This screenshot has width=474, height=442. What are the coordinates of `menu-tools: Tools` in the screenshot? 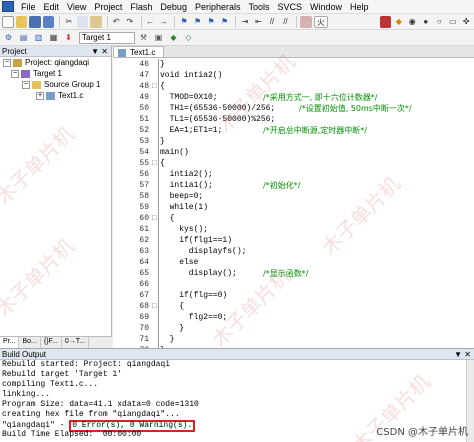 It's located at (258, 7).